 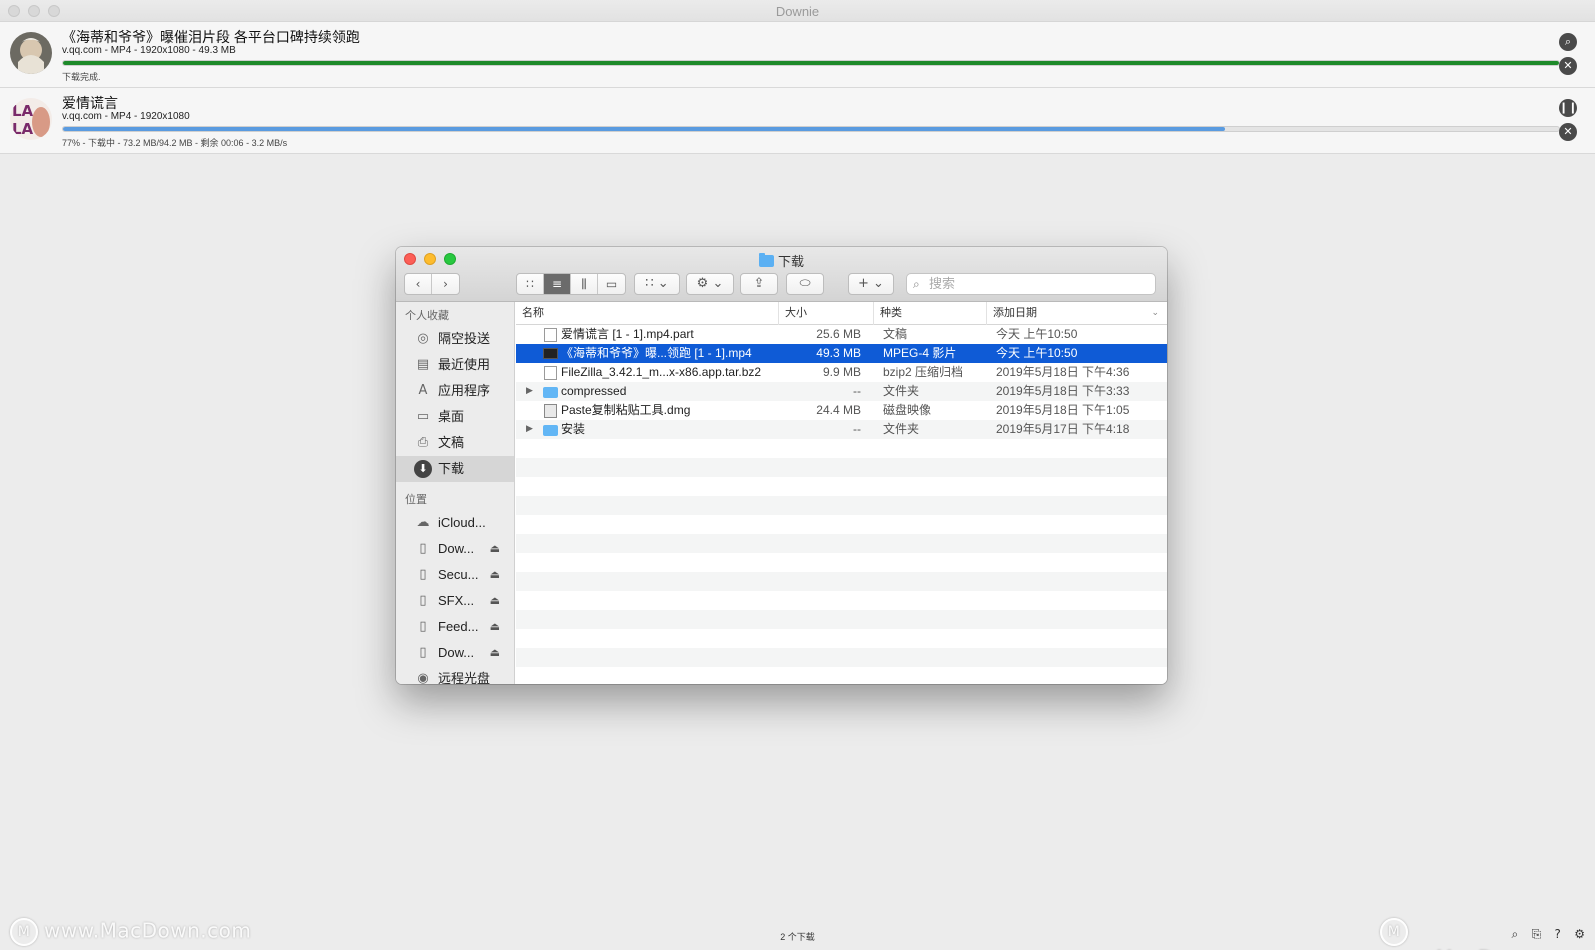 I want to click on tag-icon: ⬭, so click(x=805, y=284).